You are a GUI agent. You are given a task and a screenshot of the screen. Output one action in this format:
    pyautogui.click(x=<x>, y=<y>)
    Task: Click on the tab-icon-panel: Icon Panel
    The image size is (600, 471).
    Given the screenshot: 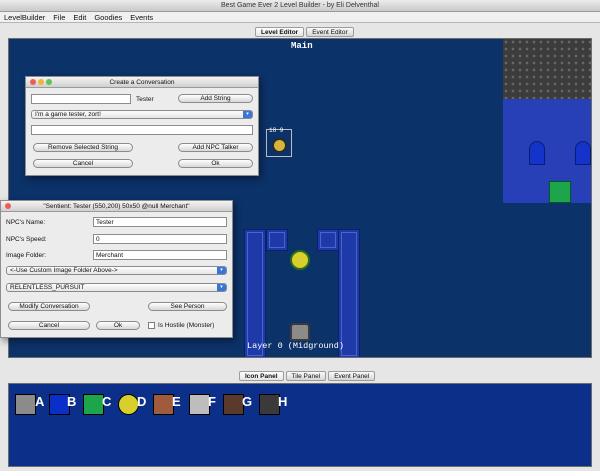 What is the action you would take?
    pyautogui.click(x=261, y=376)
    